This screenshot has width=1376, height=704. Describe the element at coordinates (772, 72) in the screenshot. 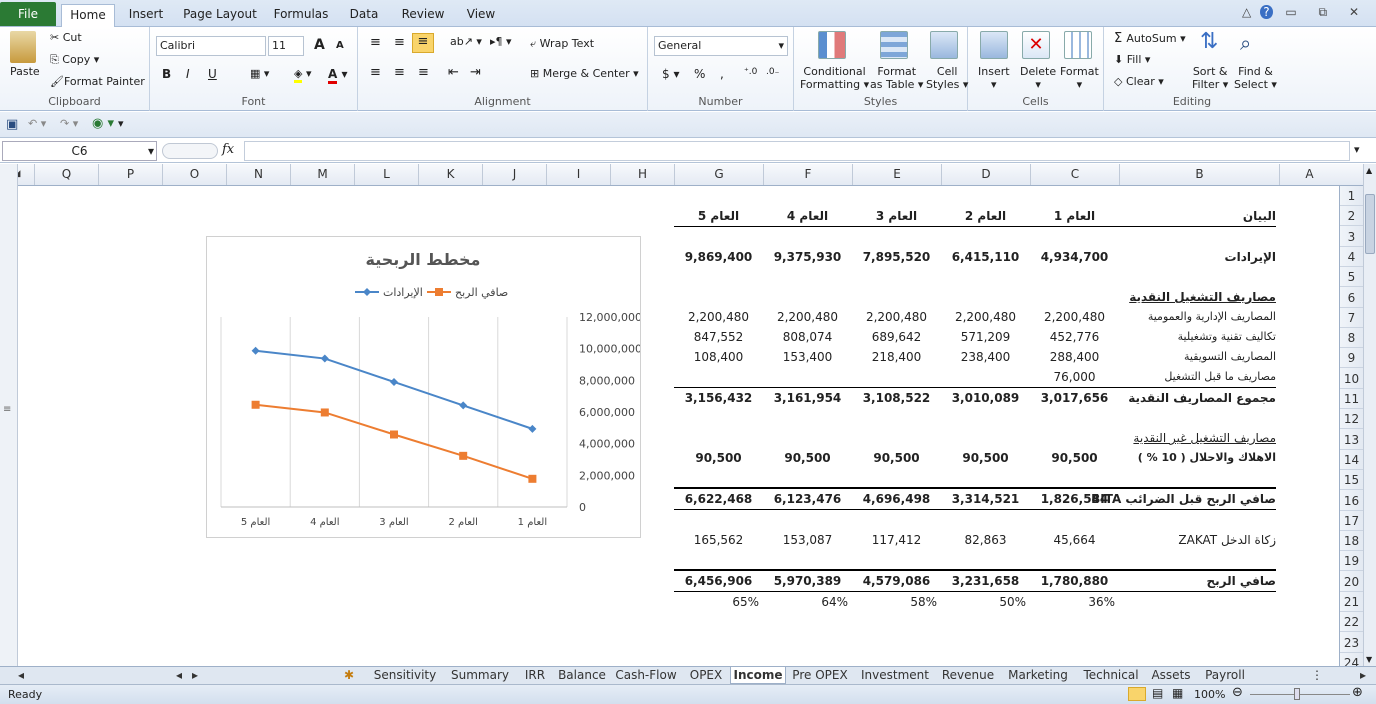

I see `decrease-decimal-icon: .0₋` at that location.